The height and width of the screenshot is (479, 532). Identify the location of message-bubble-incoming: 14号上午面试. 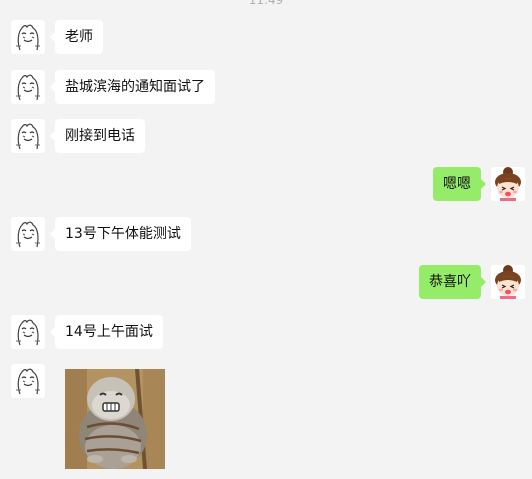
(106, 332).